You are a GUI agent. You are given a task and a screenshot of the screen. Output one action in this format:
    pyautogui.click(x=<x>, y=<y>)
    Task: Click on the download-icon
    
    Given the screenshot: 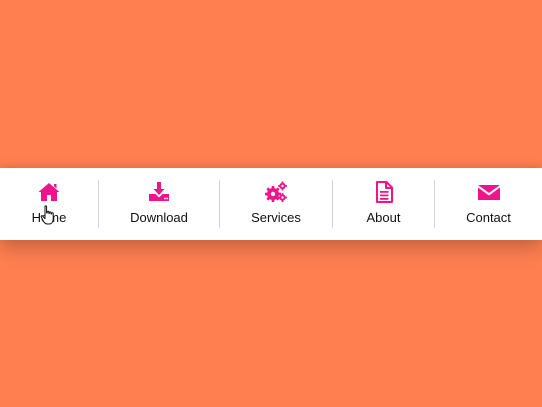 What is the action you would take?
    pyautogui.click(x=159, y=192)
    